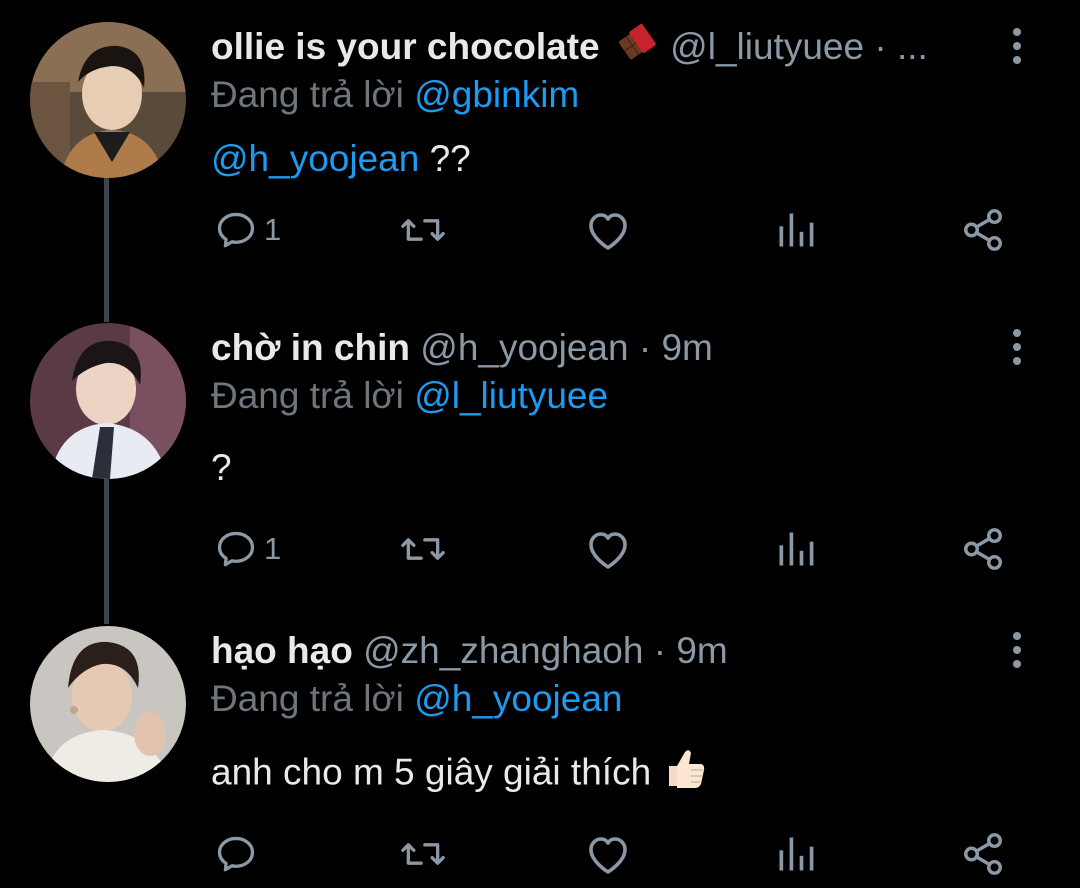 This screenshot has height=888, width=1080. Describe the element at coordinates (767, 46) in the screenshot. I see `user-handle: @l_liutyuee` at that location.